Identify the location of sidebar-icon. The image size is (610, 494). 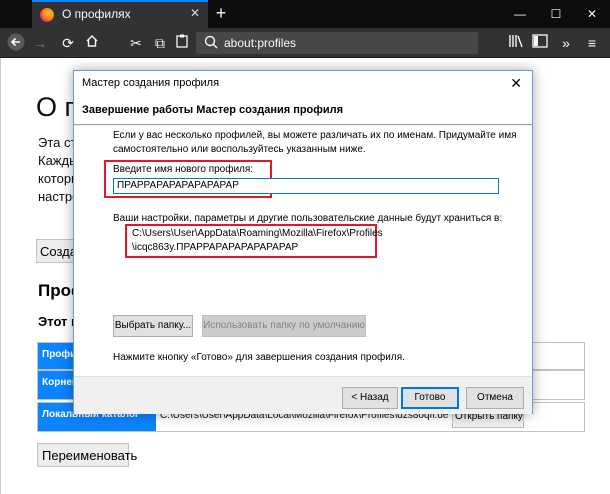
(540, 43).